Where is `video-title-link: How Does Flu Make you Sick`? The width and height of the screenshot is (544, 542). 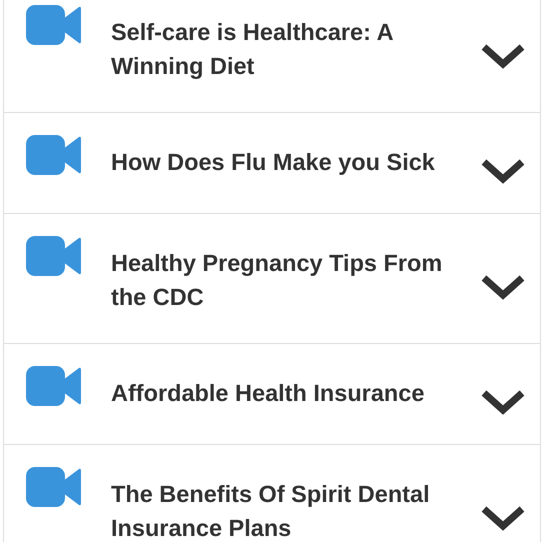 video-title-link: How Does Flu Make you Sick is located at coordinates (291, 162).